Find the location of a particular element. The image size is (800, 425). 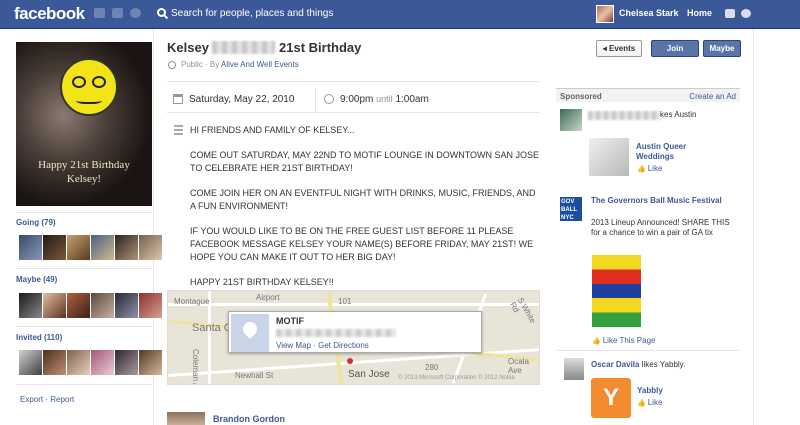

report-link: Report is located at coordinates (62, 399).